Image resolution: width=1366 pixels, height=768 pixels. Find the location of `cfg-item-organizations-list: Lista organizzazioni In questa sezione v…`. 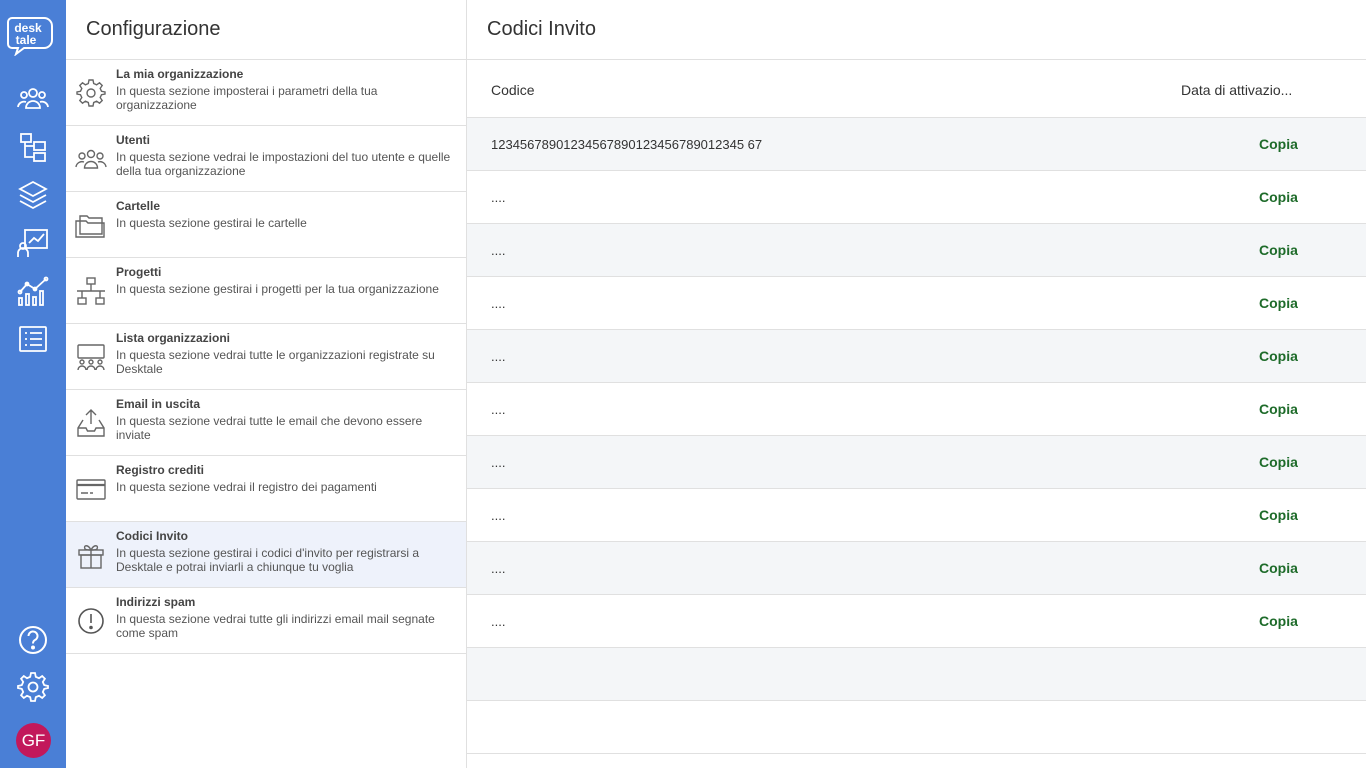

cfg-item-organizations-list: Lista organizzazioni In questa sezione v… is located at coordinates (266, 357).